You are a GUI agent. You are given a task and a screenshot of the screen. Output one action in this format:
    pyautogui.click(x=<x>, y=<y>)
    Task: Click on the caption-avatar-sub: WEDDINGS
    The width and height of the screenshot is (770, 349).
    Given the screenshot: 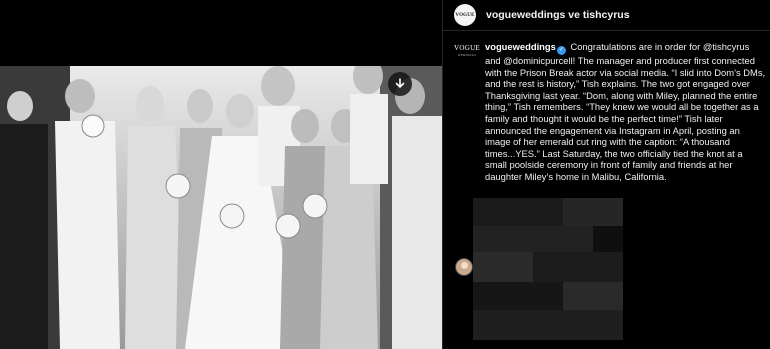 What is the action you would take?
    pyautogui.click(x=467, y=55)
    